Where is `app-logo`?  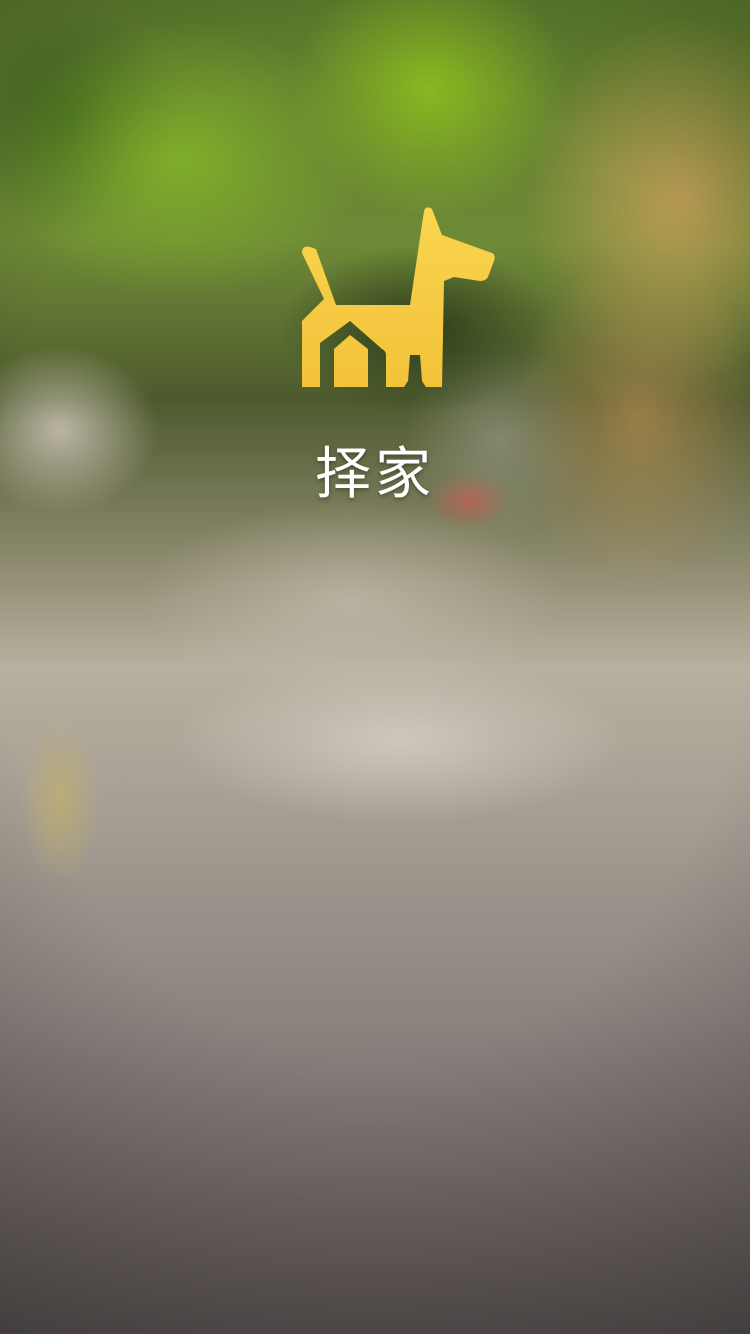 app-logo is located at coordinates (398, 298).